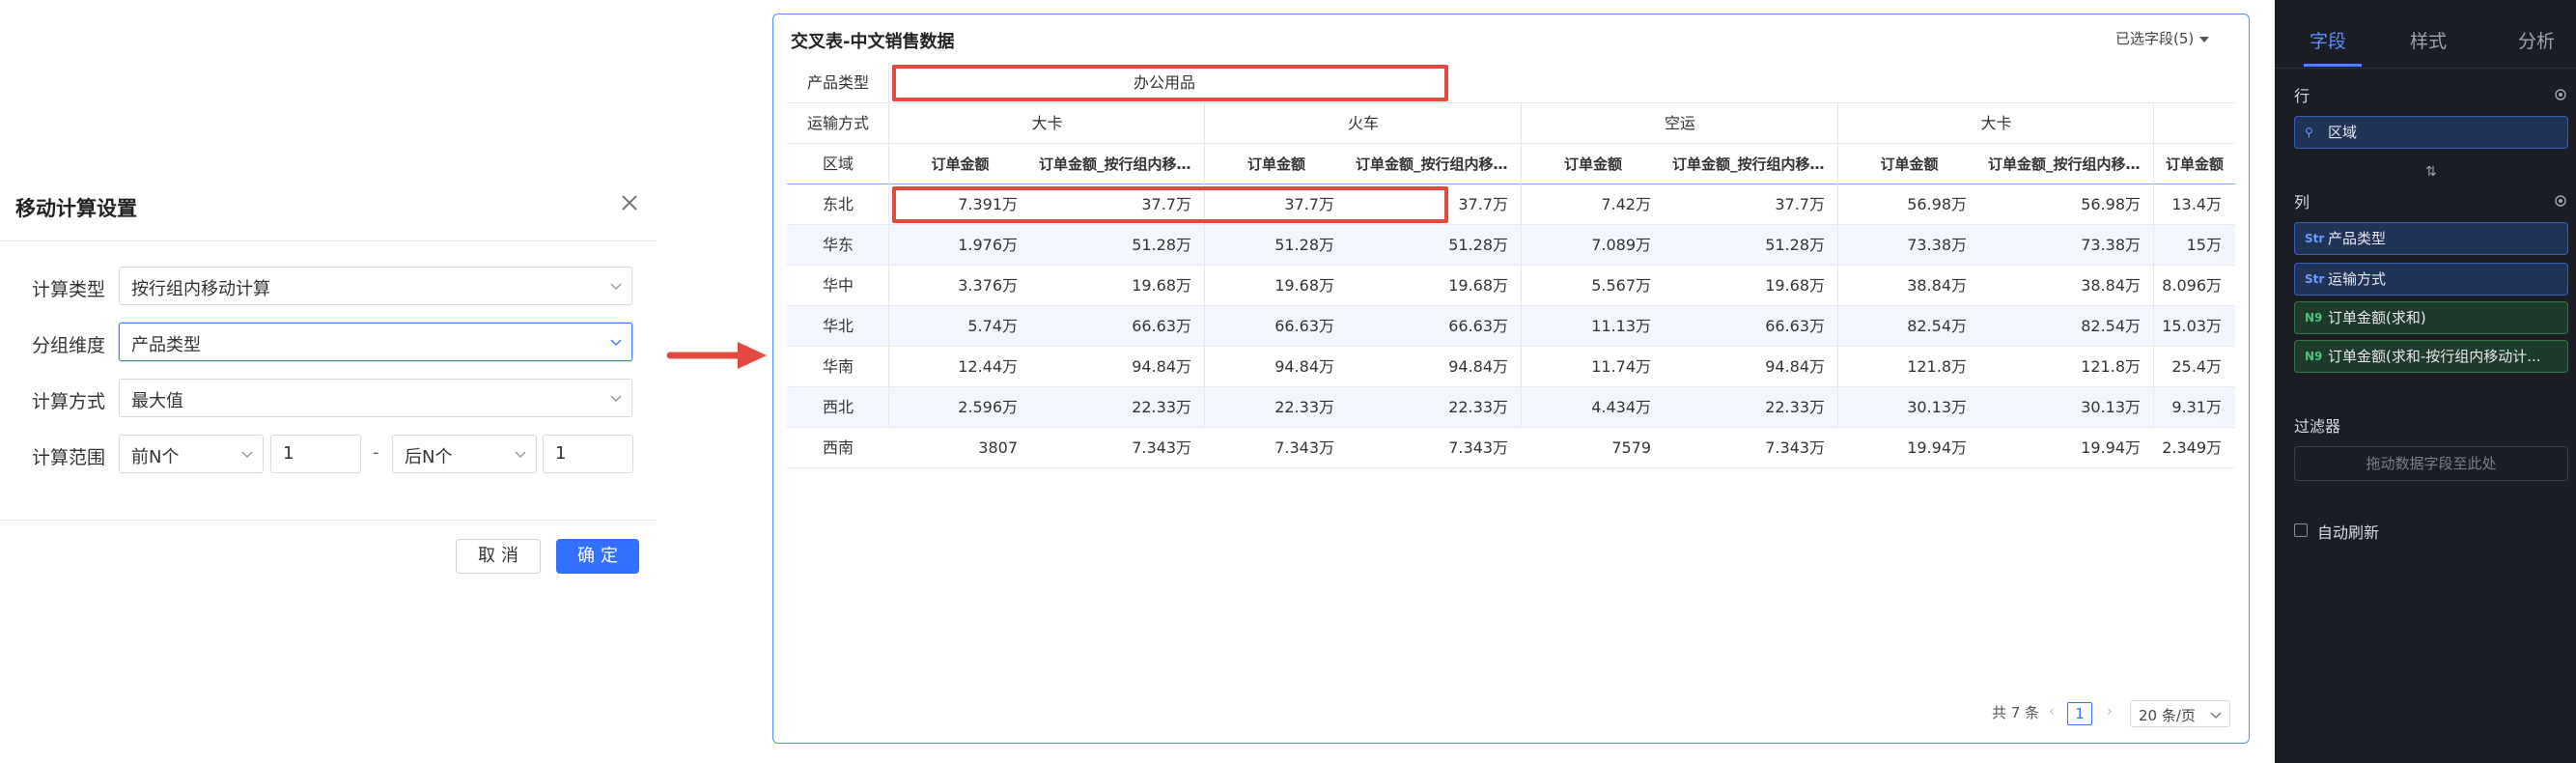 Image resolution: width=2576 pixels, height=763 pixels. Describe the element at coordinates (873, 42) in the screenshot. I see `table-title: 交叉表-中文销售数据` at that location.